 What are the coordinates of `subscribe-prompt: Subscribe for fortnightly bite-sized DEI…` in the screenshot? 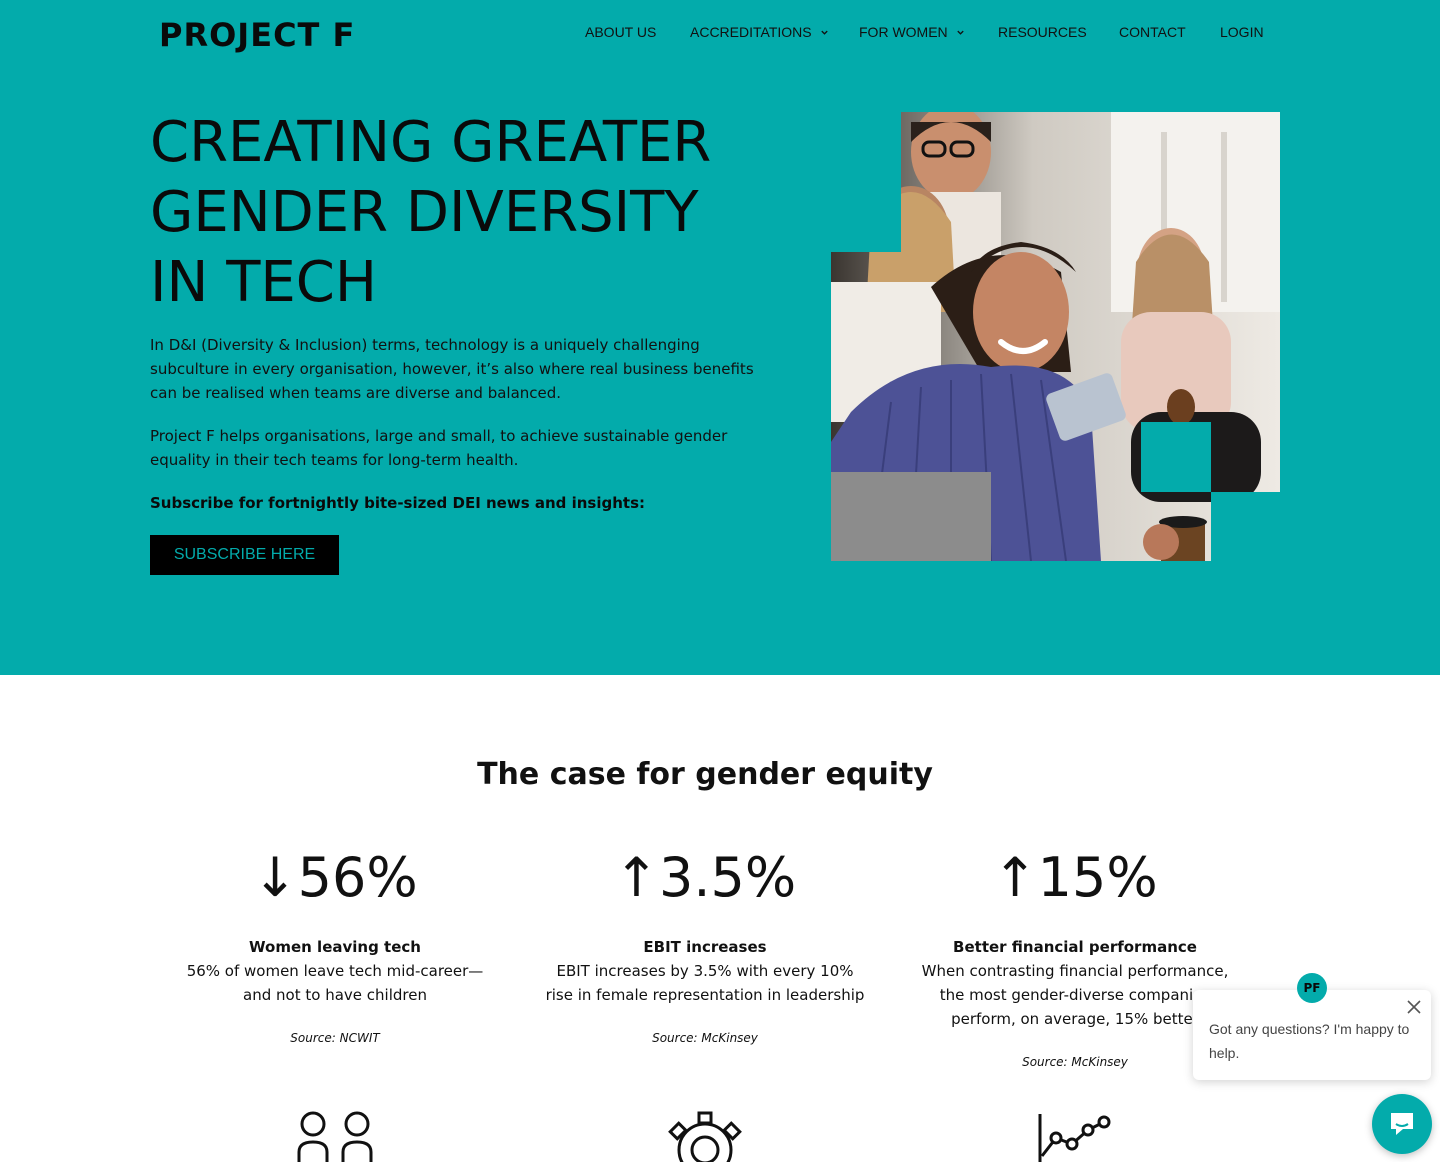 It's located at (398, 503).